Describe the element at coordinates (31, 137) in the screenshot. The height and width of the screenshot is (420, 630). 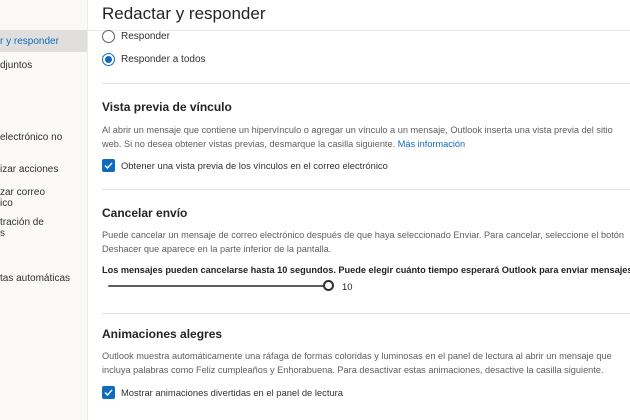
I see `sidebar-item-correo-no-deseado: electrónico no` at that location.